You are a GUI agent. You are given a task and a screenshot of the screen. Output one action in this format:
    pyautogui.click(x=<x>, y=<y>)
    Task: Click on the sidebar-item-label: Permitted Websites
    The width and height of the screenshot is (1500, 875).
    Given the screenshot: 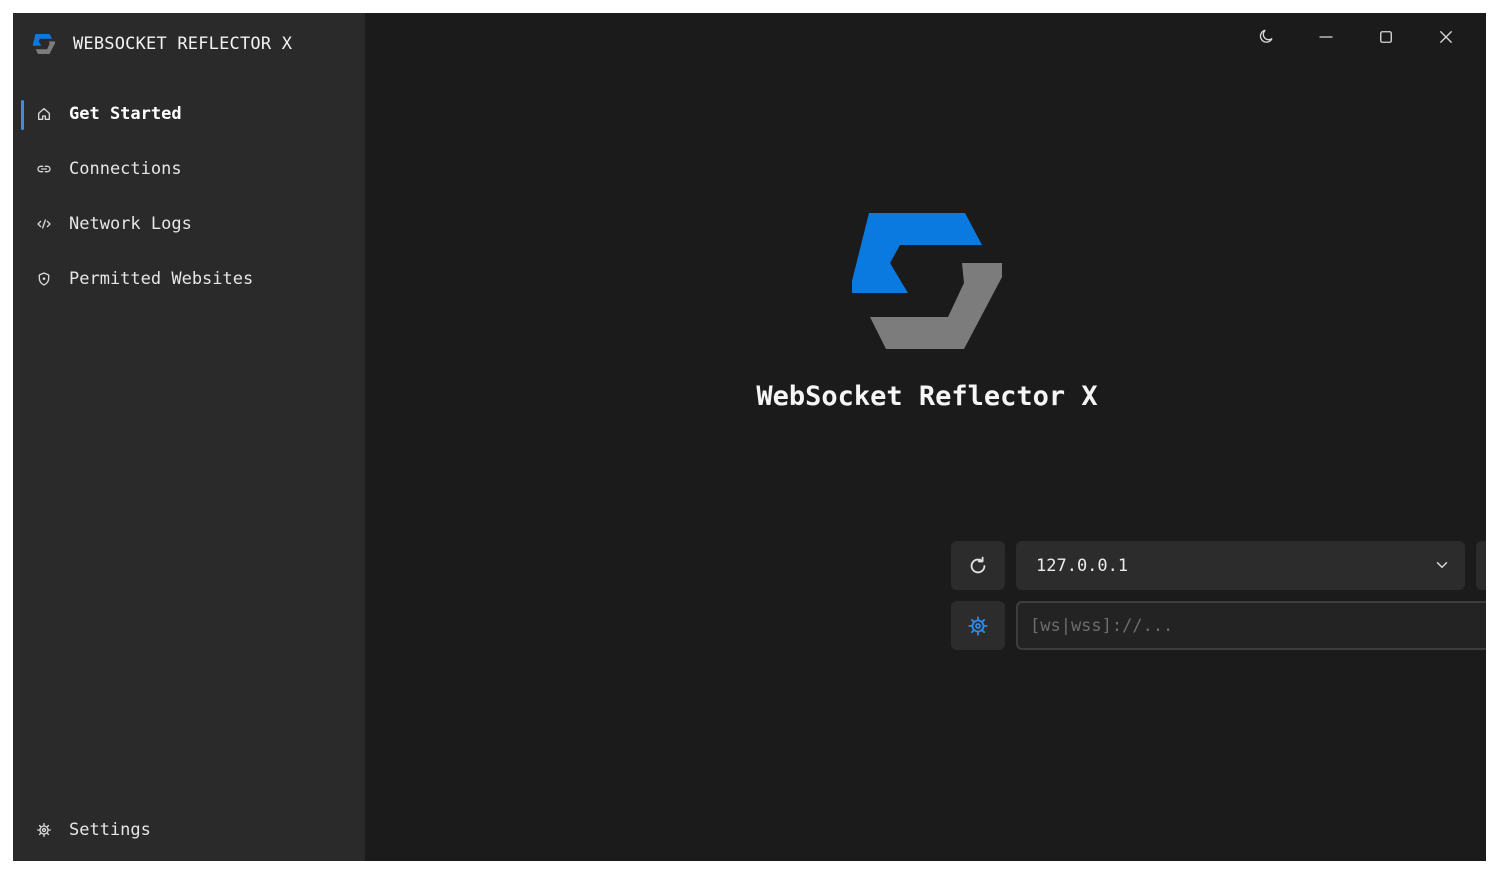 What is the action you would take?
    pyautogui.click(x=161, y=278)
    